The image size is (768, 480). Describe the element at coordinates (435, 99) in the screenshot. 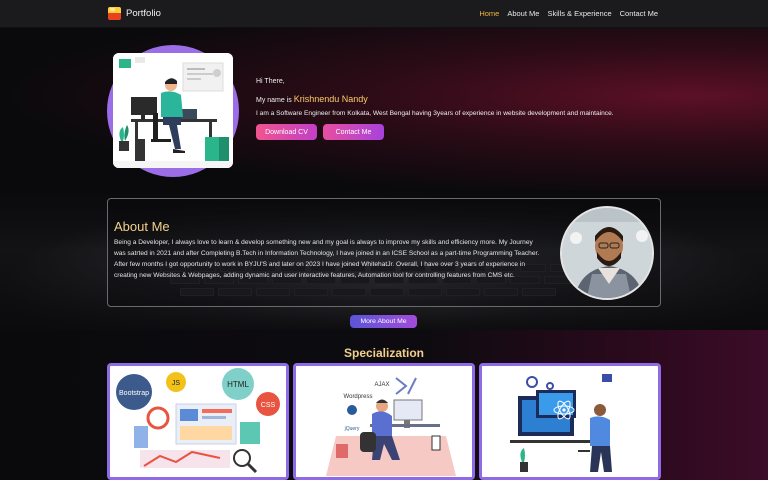

I see `hero-name-line: My name is Krishnendu Nandy` at that location.